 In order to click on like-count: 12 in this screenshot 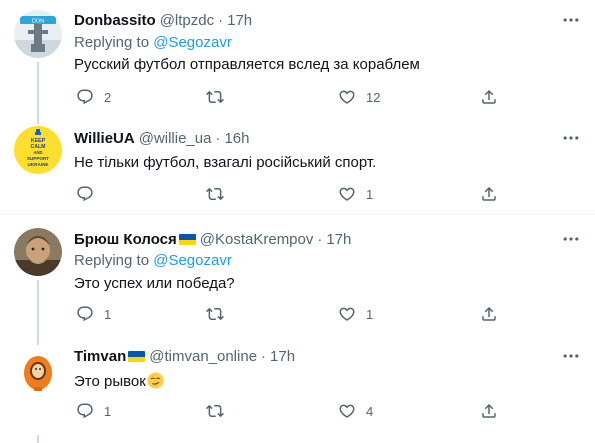, I will do `click(373, 97)`.